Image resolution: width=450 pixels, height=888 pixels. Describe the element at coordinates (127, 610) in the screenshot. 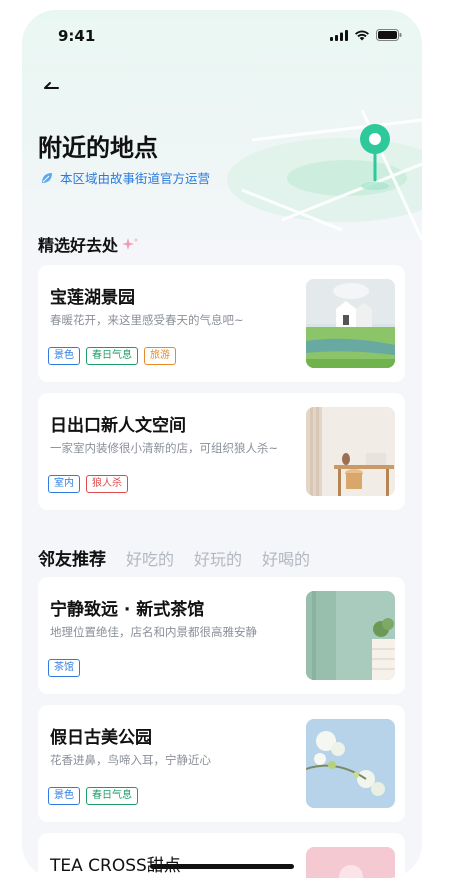

I see `place-card-title: 宁静致远 · 新式茶馆` at that location.